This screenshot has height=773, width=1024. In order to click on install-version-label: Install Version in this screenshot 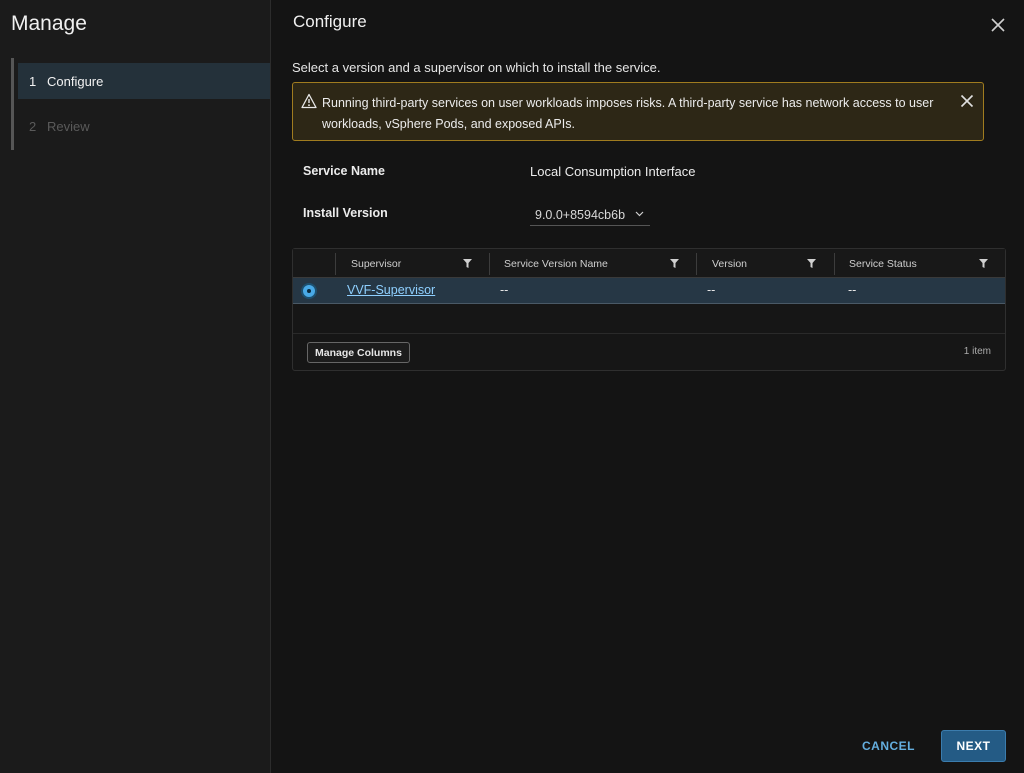, I will do `click(345, 213)`.